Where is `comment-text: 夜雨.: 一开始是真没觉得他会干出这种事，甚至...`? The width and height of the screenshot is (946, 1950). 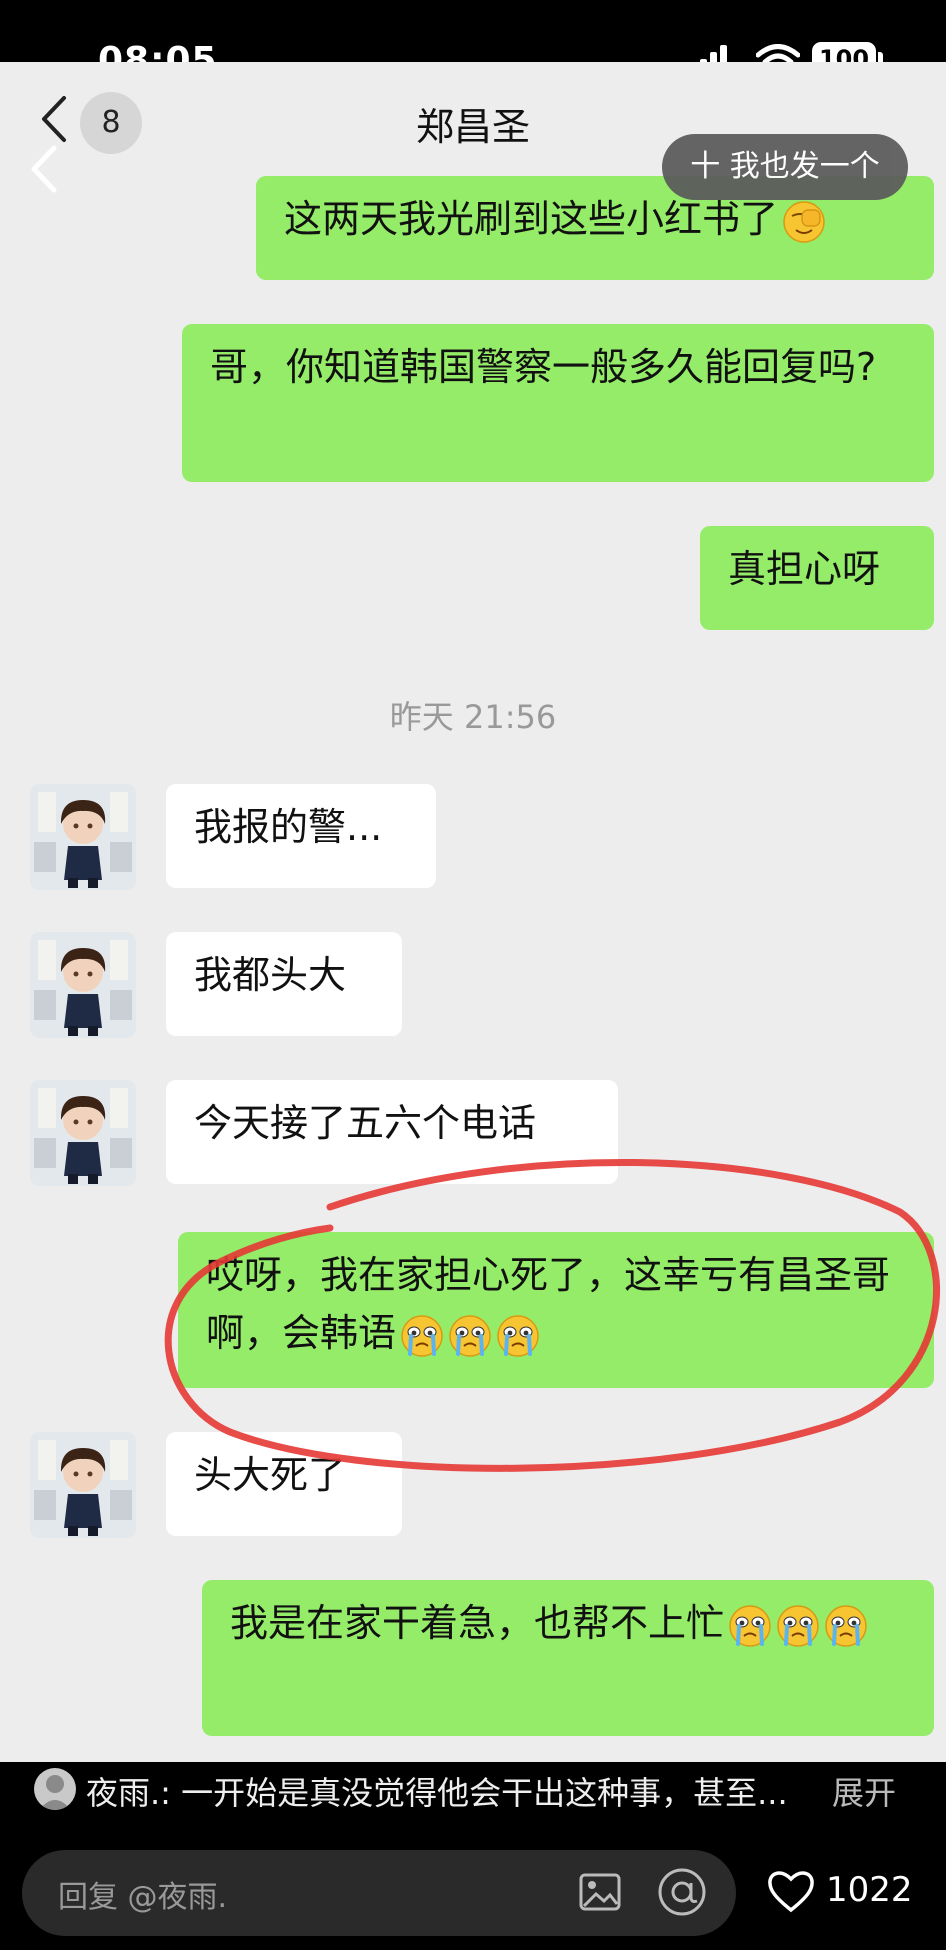
comment-text: 夜雨.: 一开始是真没觉得他会干出这种事，甚至... is located at coordinates (437, 1793).